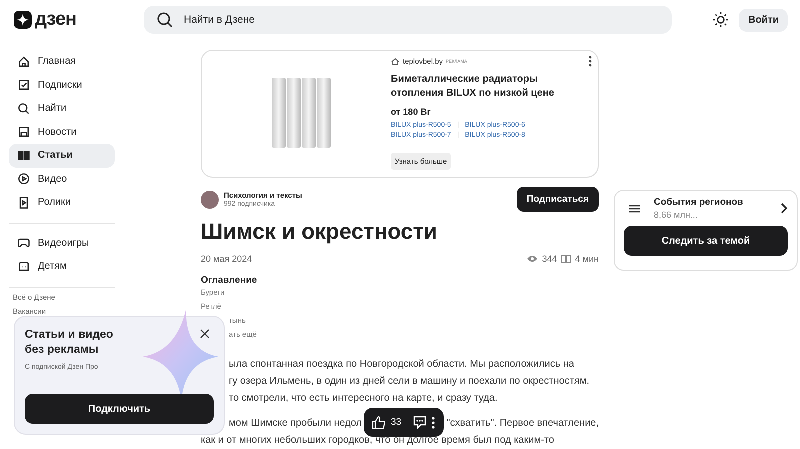 Image resolution: width=800 pixels, height=449 pixels. I want to click on logo-icon, so click(23, 20).